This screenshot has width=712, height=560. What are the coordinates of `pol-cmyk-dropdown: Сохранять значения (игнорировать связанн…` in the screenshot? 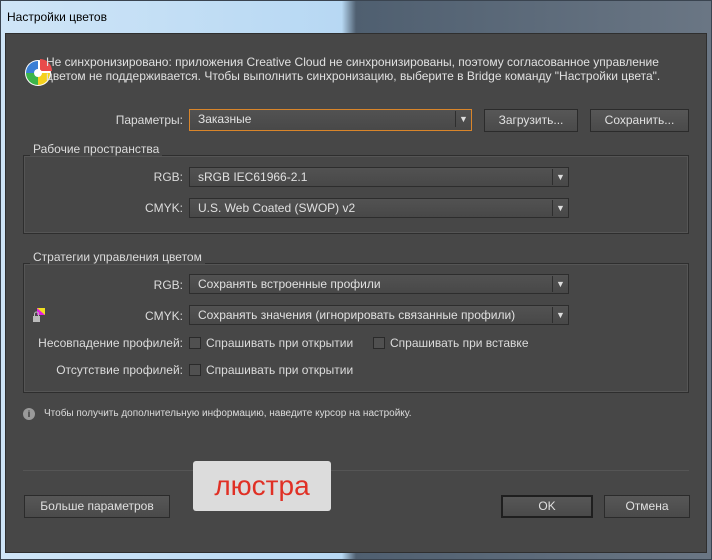 It's located at (379, 315).